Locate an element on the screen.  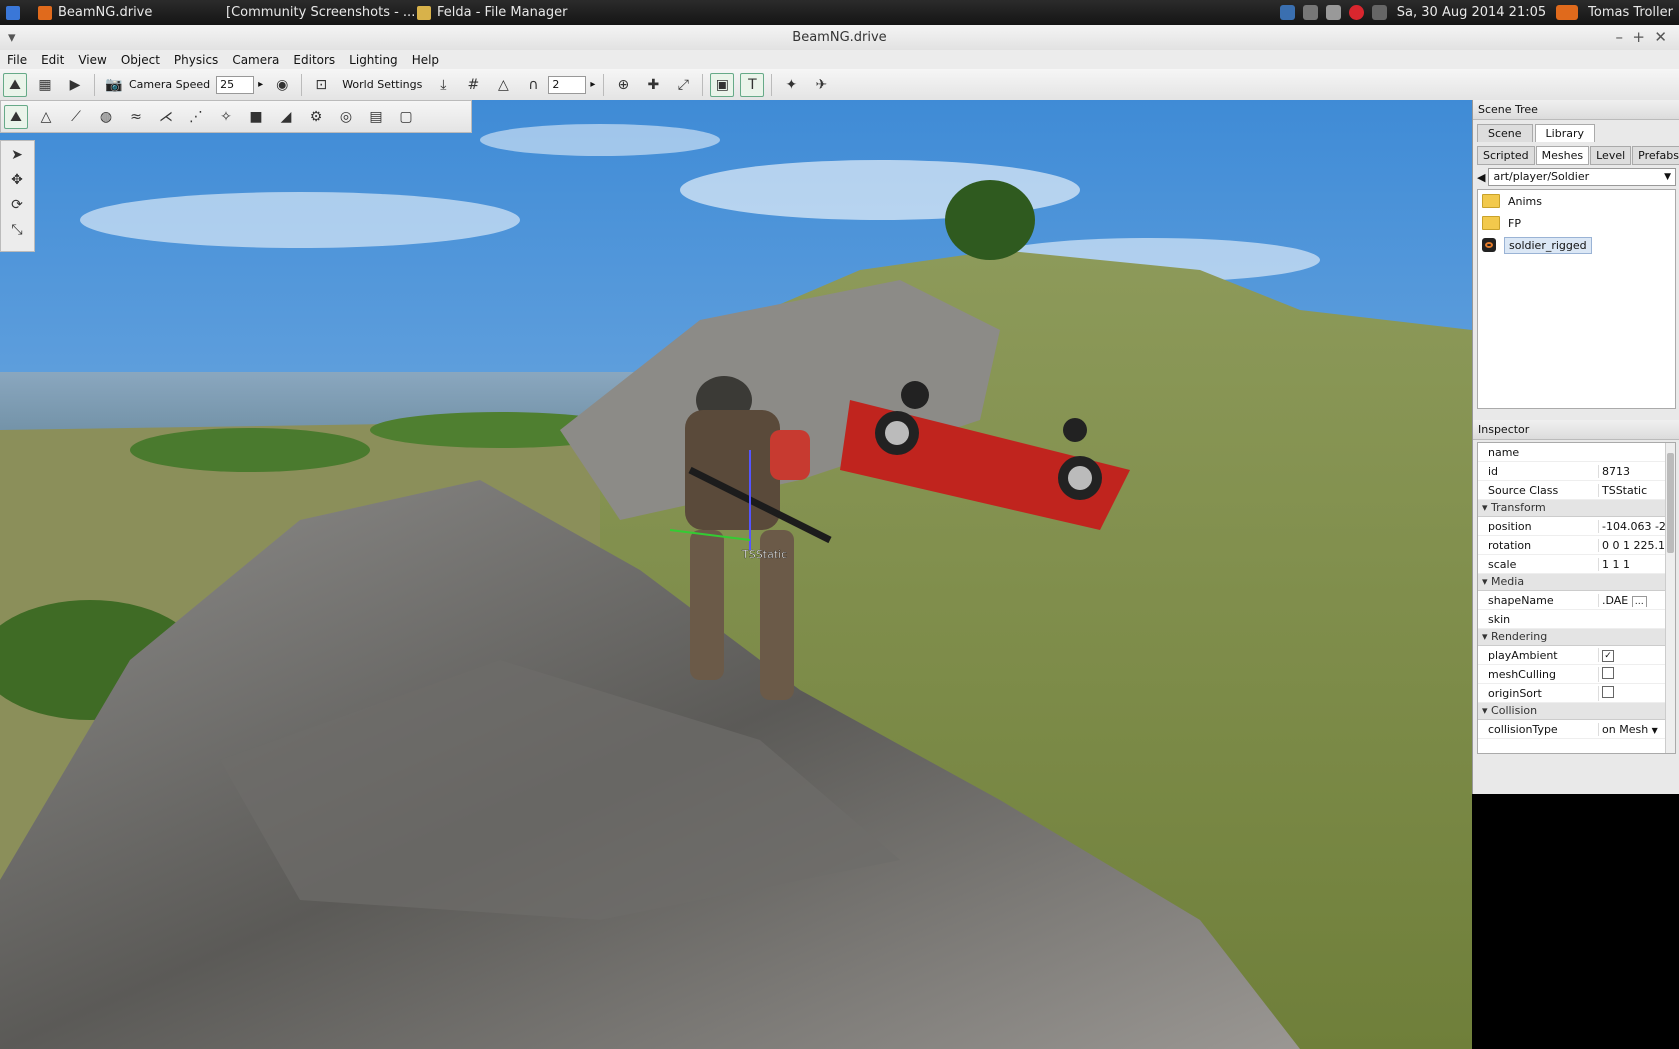
move-gizmo-icon: ✥ is located at coordinates (17, 180).